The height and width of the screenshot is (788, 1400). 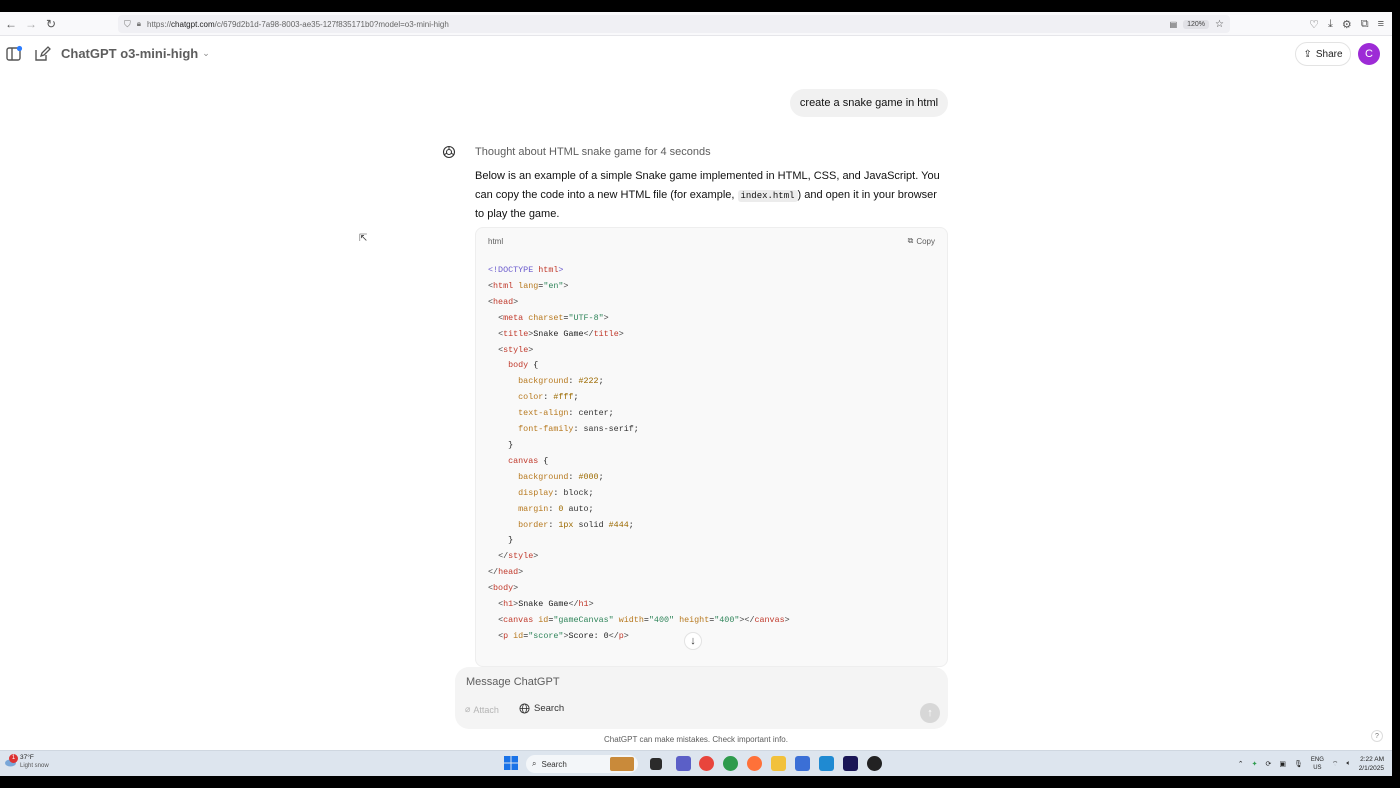 I want to click on user-message: create a snake game in html, so click(x=869, y=103).